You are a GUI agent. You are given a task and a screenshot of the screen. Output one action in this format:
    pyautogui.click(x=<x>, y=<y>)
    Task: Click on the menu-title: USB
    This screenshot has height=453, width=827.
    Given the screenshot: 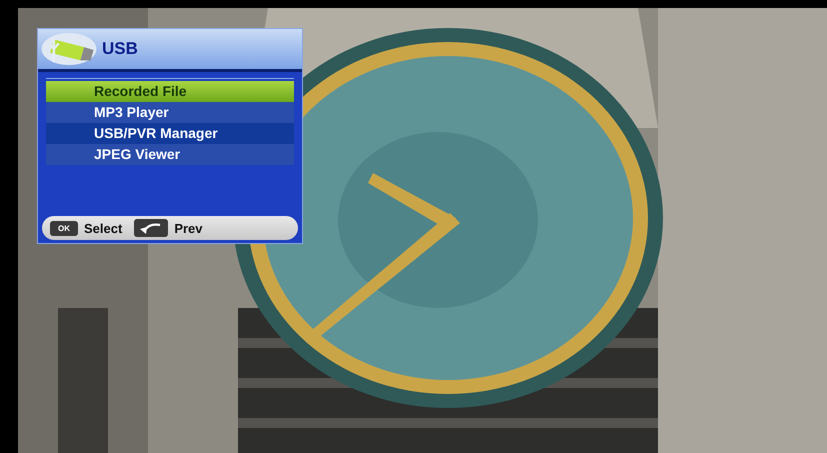 What is the action you would take?
    pyautogui.click(x=120, y=49)
    